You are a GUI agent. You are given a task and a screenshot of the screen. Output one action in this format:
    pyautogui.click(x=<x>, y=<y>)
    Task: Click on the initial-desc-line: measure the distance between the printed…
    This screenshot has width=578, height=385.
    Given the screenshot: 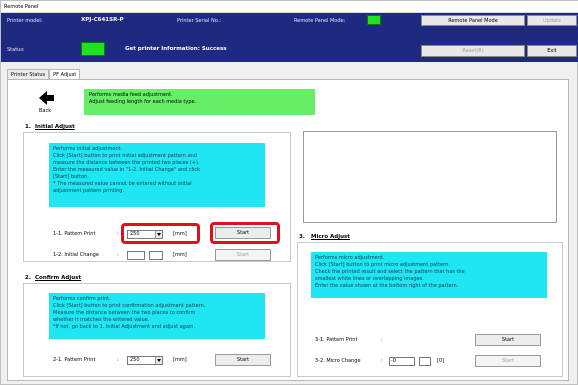 What is the action you would take?
    pyautogui.click(x=126, y=163)
    